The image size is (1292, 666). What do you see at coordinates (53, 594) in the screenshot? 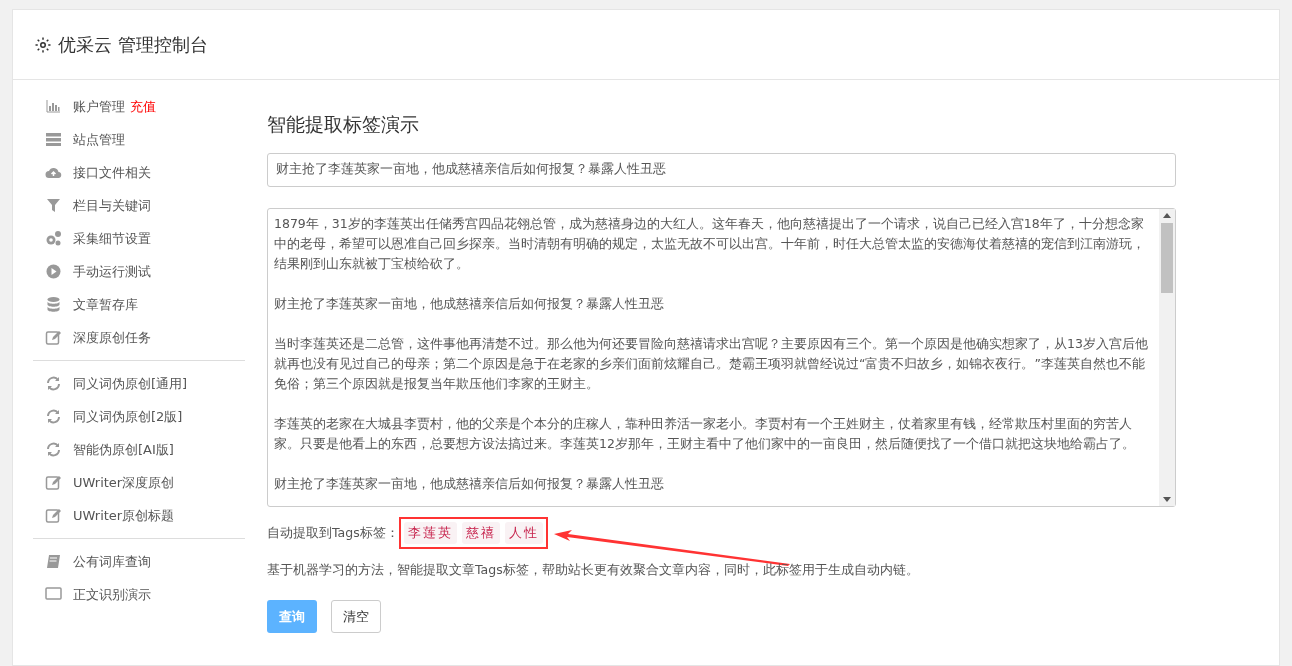
I see `monitor-icon` at bounding box center [53, 594].